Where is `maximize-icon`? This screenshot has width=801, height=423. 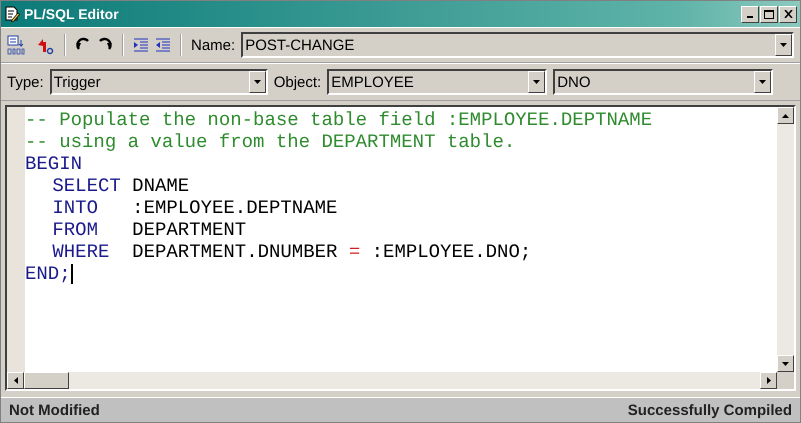
maximize-icon is located at coordinates (769, 14).